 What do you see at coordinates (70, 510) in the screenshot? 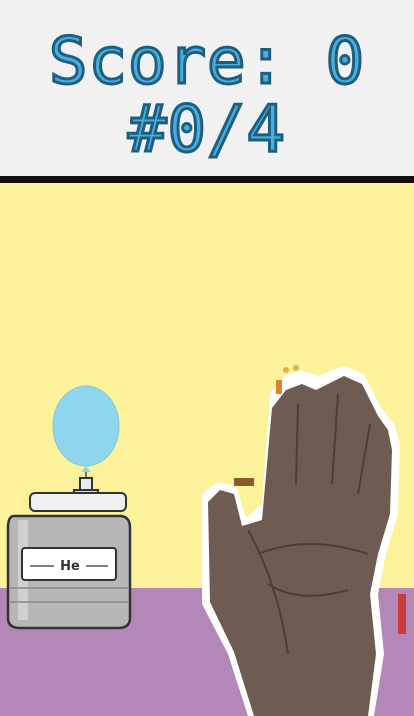
I see `helium-tank-icon: He` at bounding box center [70, 510].